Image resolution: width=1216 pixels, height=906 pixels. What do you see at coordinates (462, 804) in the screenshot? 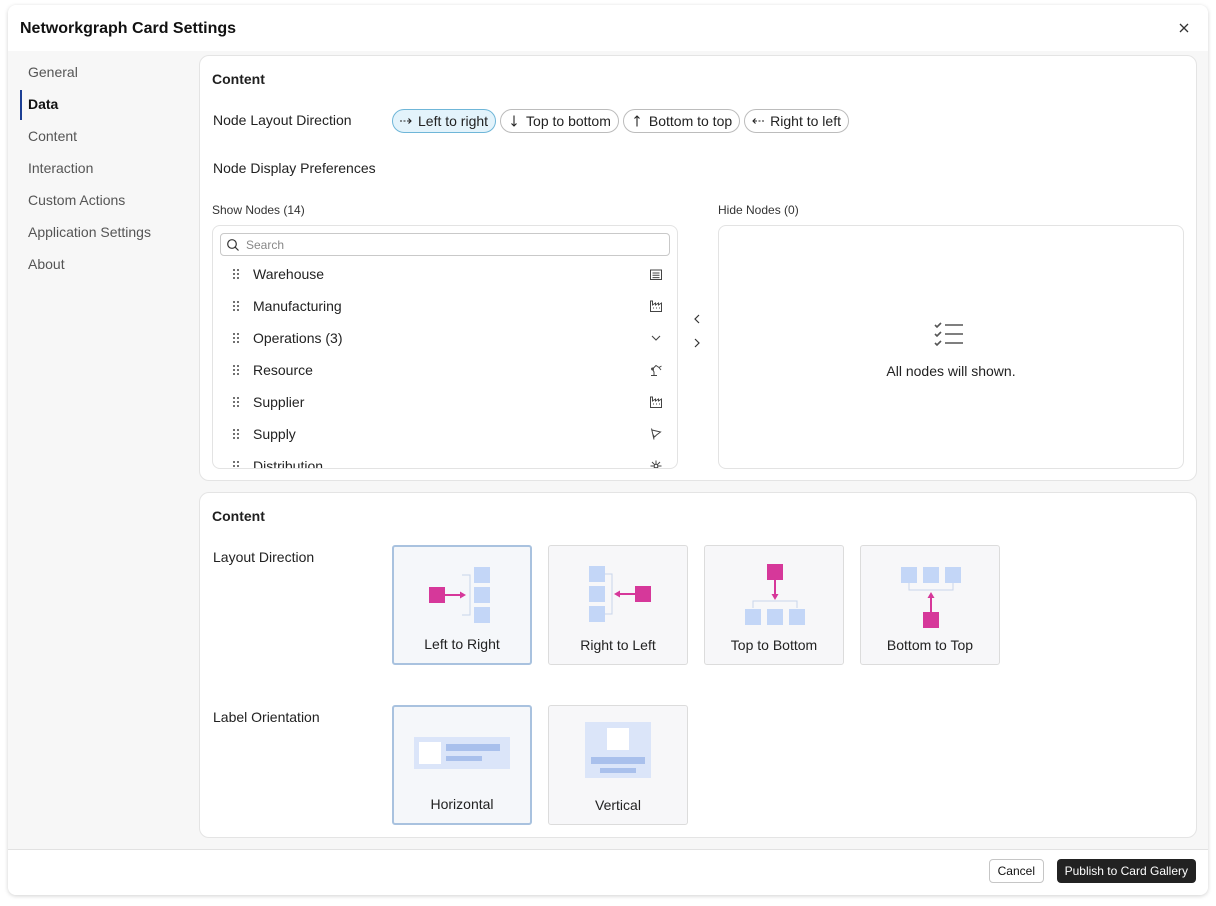
I see `card-label: Horizontal` at bounding box center [462, 804].